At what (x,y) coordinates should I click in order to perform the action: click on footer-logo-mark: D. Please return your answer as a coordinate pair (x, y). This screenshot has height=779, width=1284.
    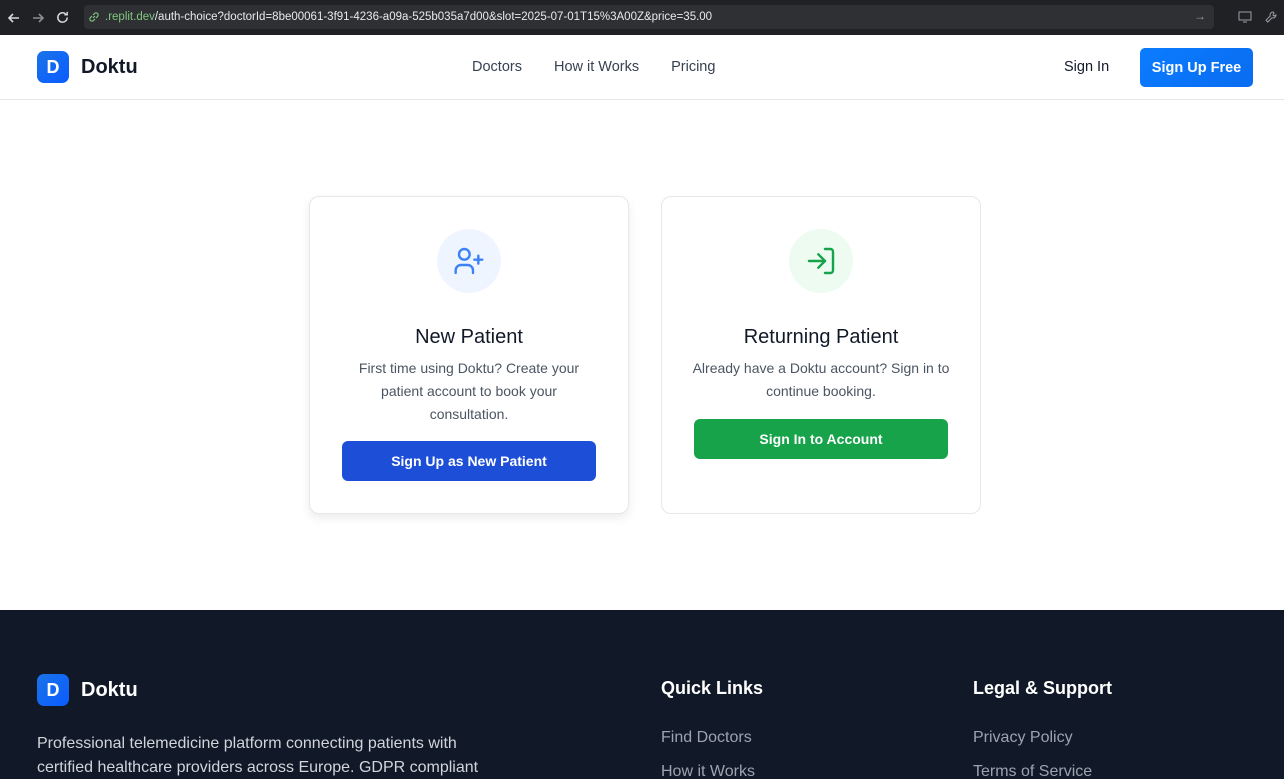
    Looking at the image, I should click on (53, 690).